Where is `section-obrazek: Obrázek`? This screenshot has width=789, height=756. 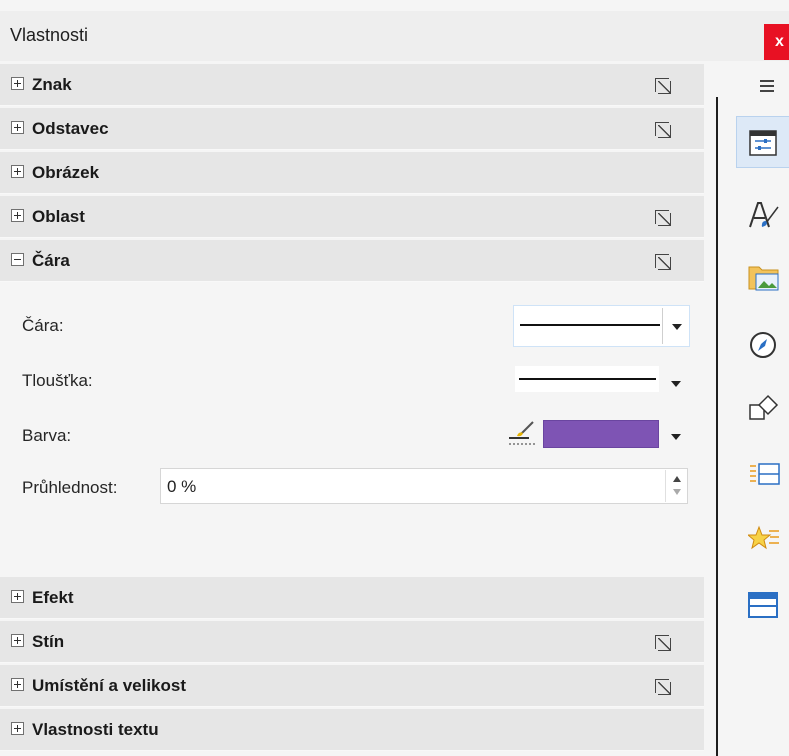 section-obrazek: Obrázek is located at coordinates (352, 173).